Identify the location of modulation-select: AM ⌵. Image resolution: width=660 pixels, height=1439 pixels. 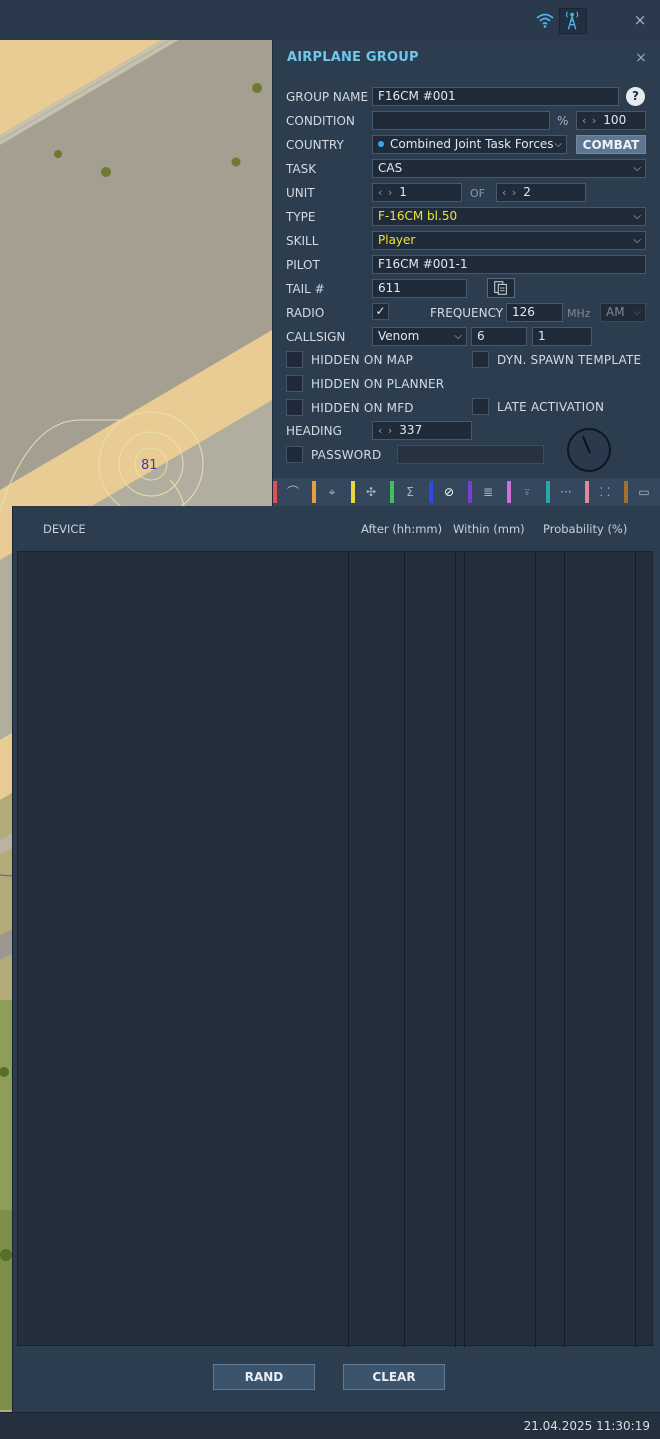
(623, 312).